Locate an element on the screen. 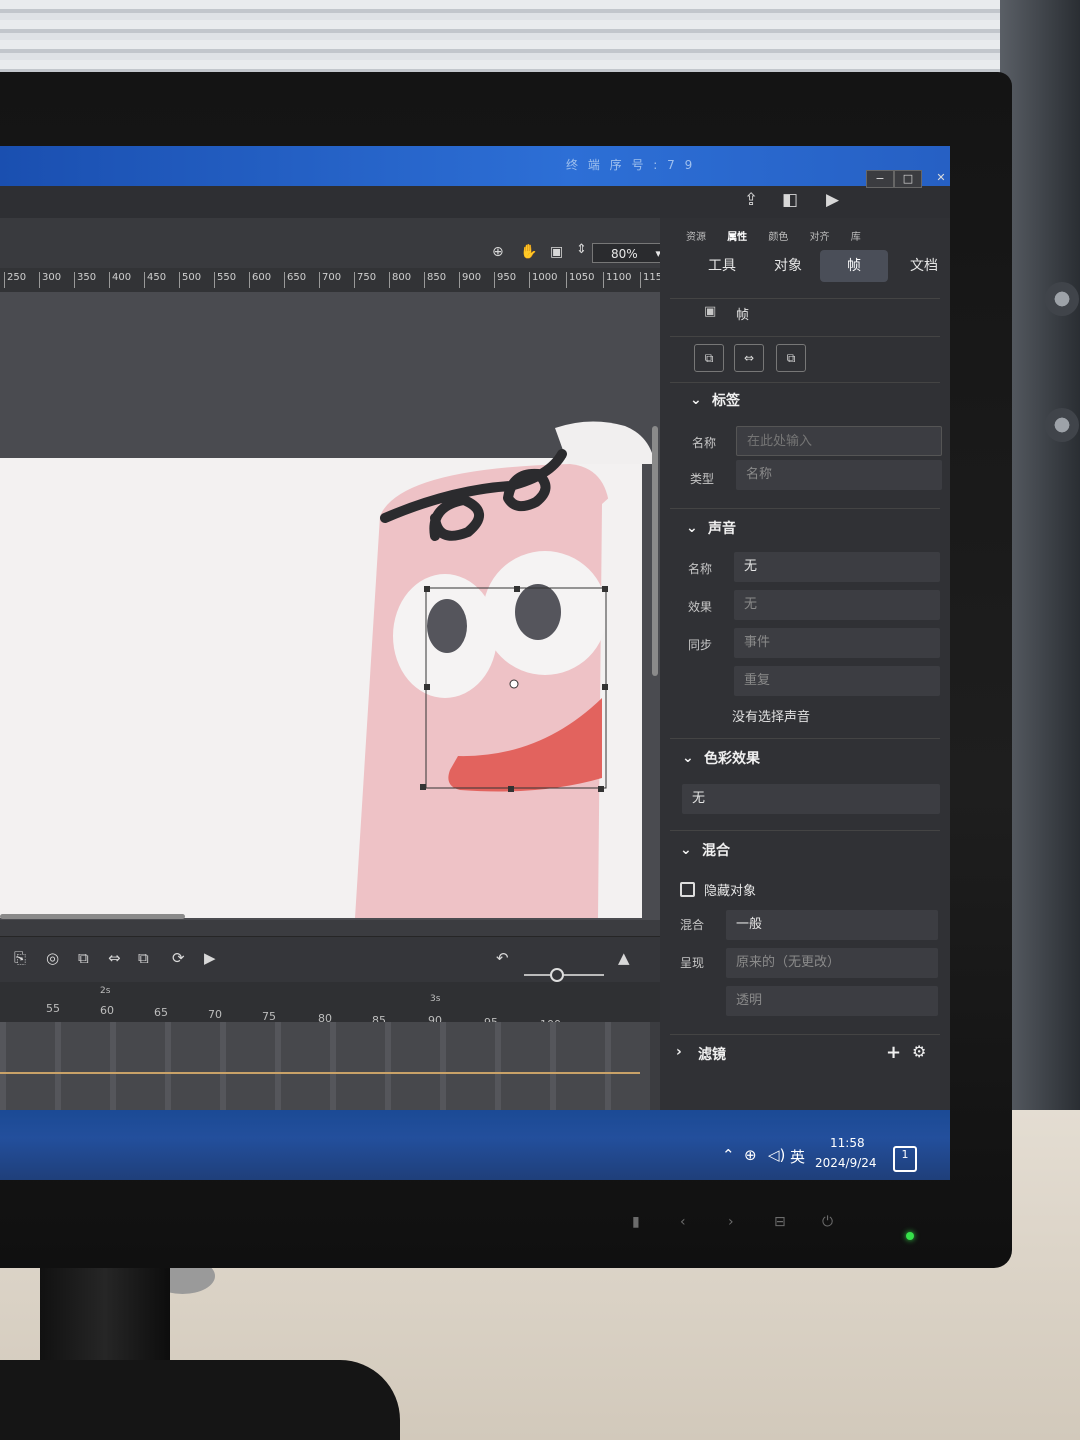 The width and height of the screenshot is (1080, 1440). frame-label-name-input is located at coordinates (839, 441).